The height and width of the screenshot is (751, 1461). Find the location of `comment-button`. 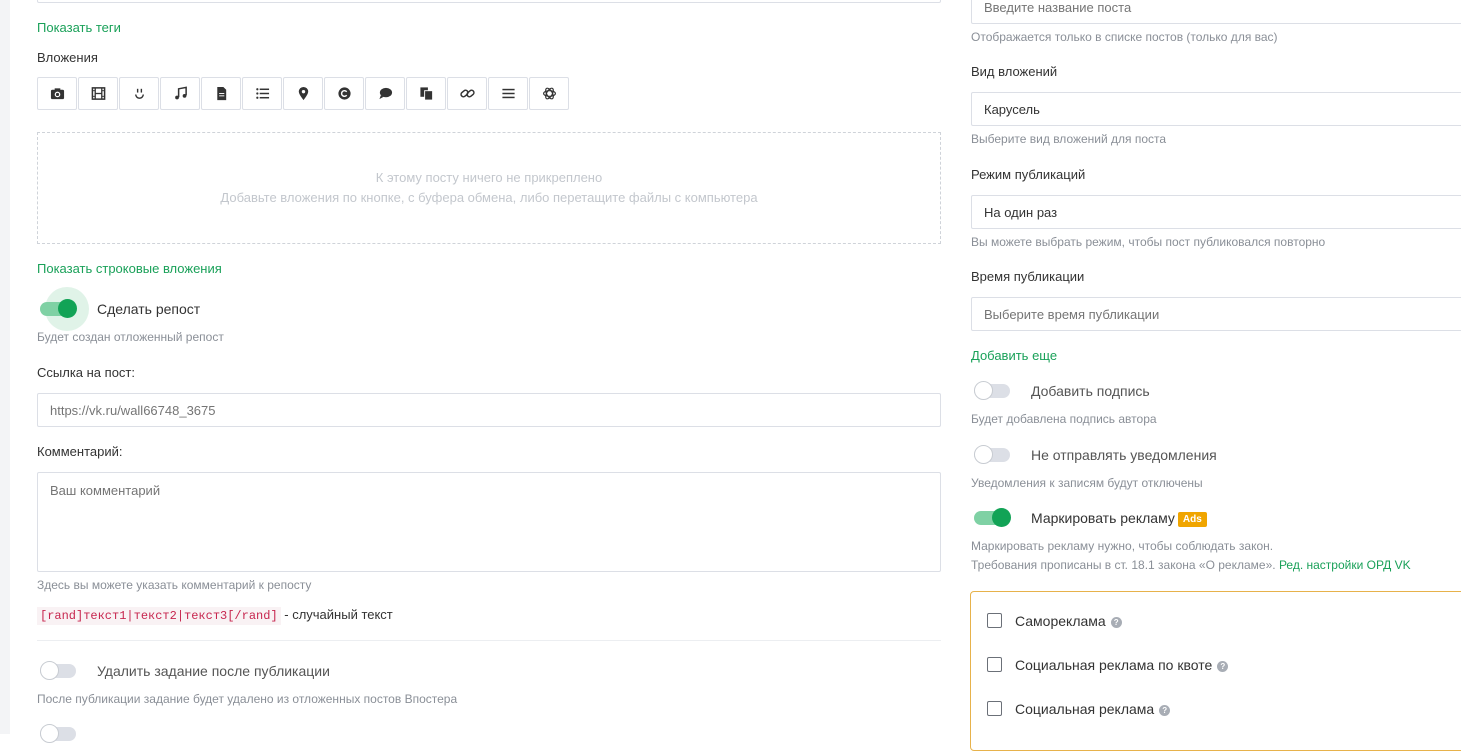

comment-button is located at coordinates (385, 93).